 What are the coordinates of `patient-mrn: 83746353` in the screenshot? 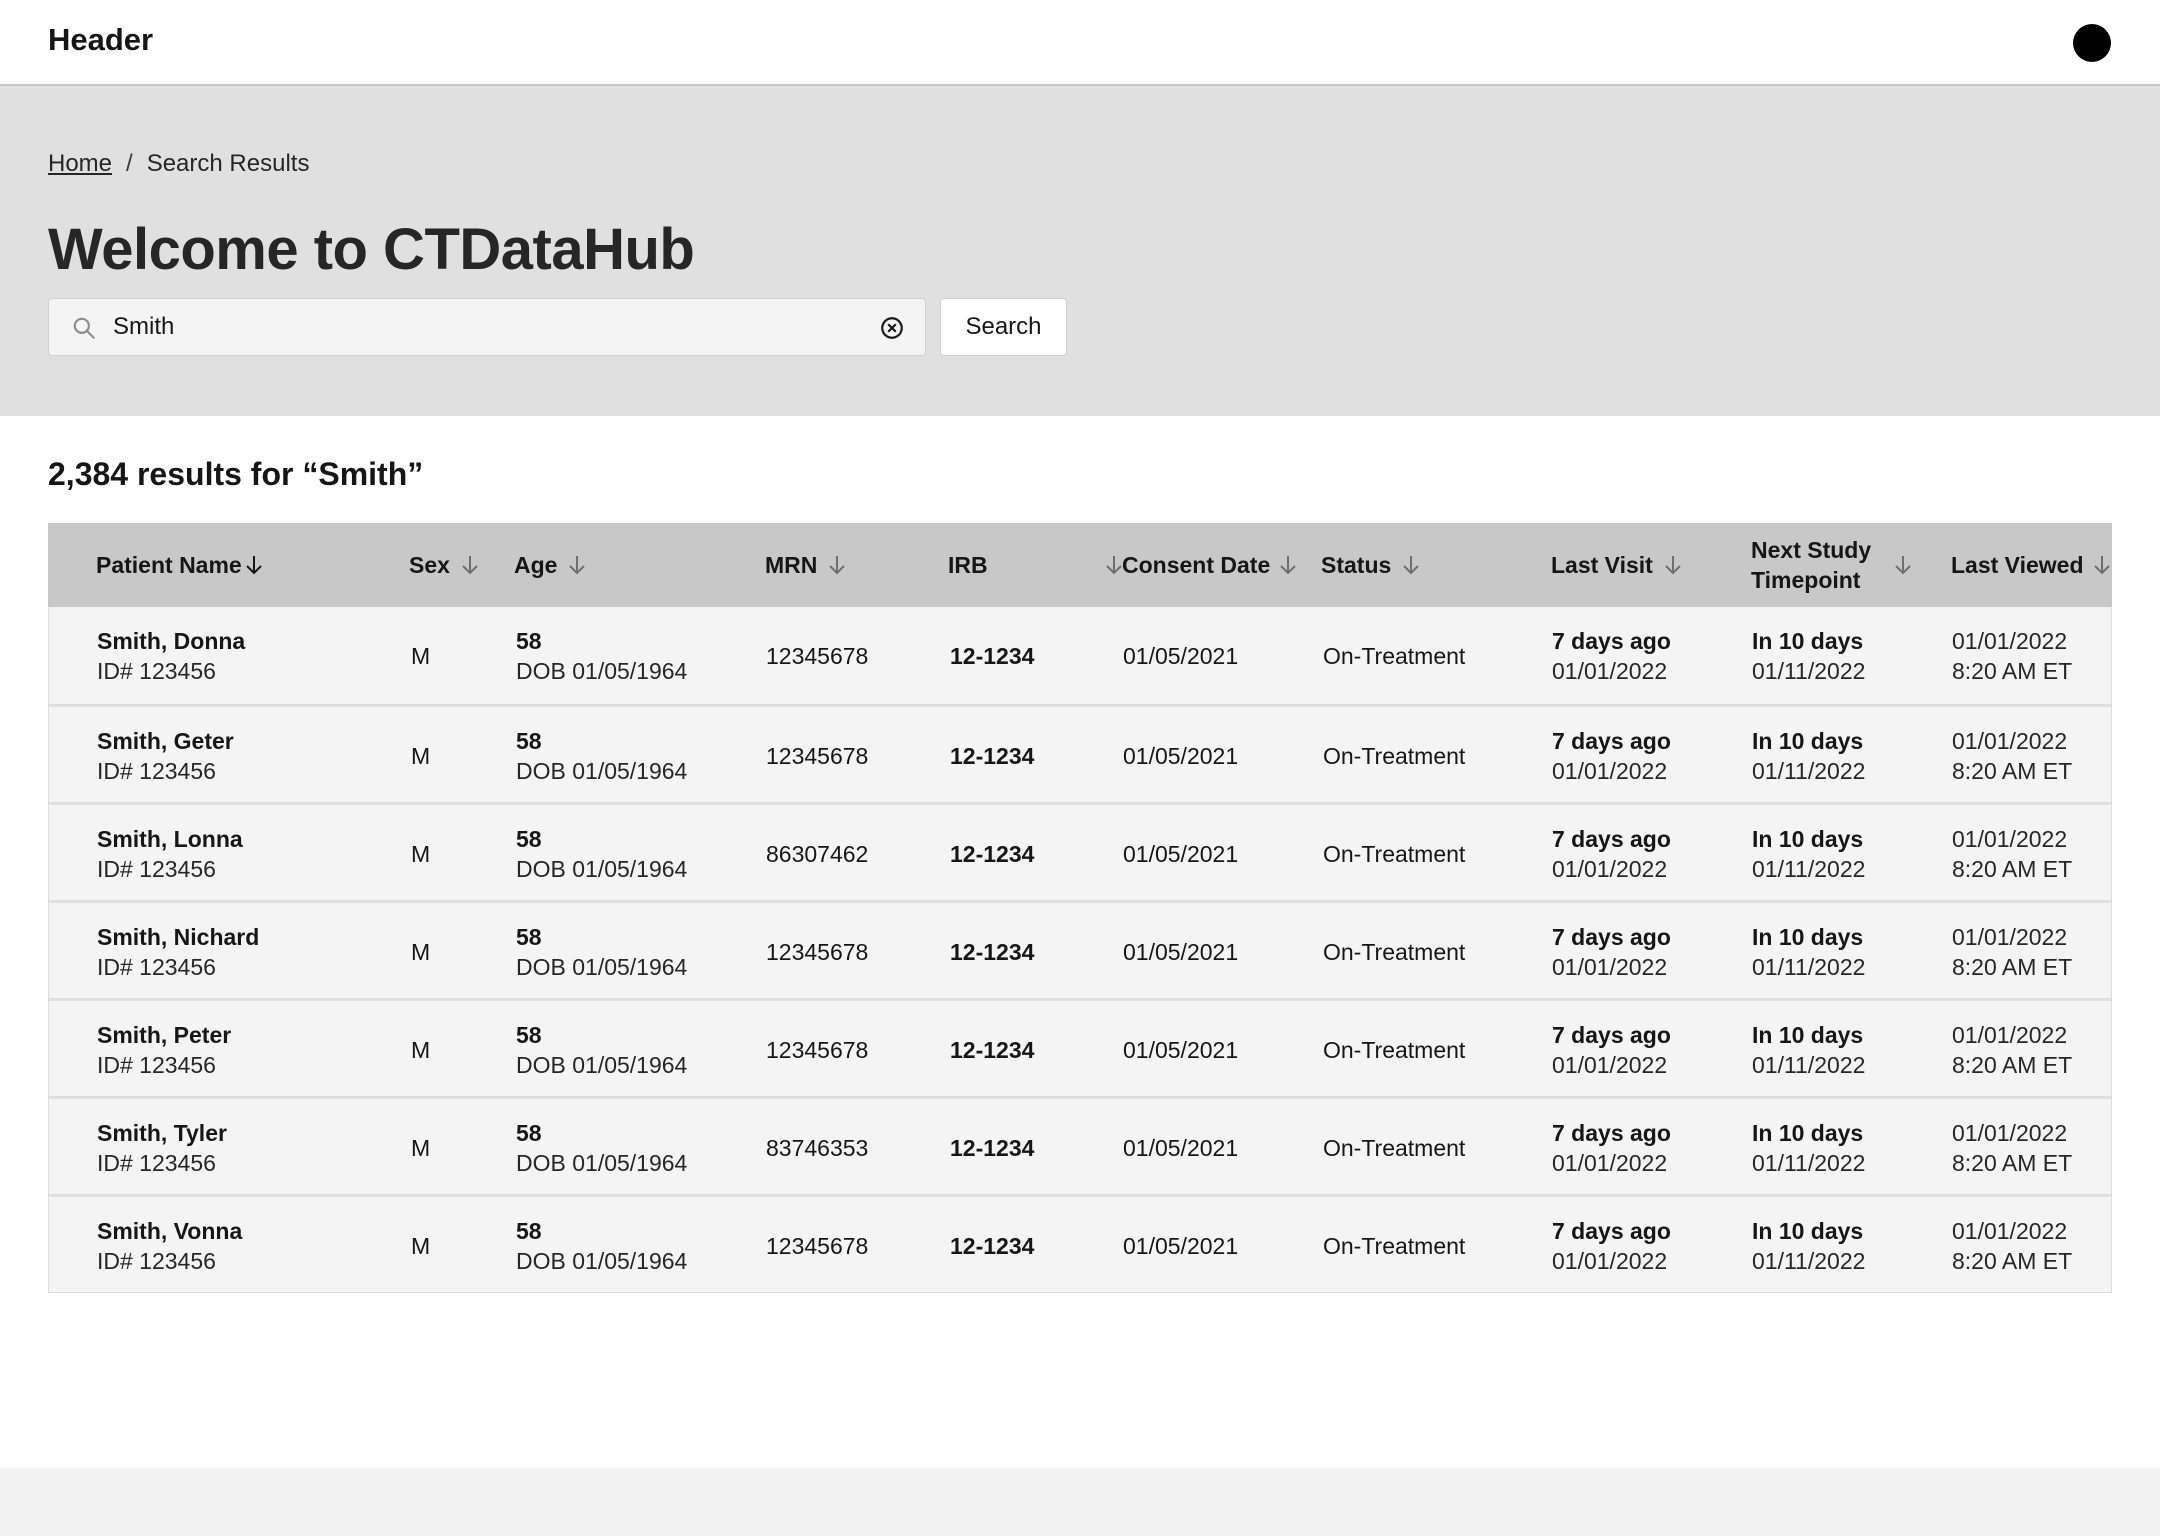 It's located at (817, 1148).